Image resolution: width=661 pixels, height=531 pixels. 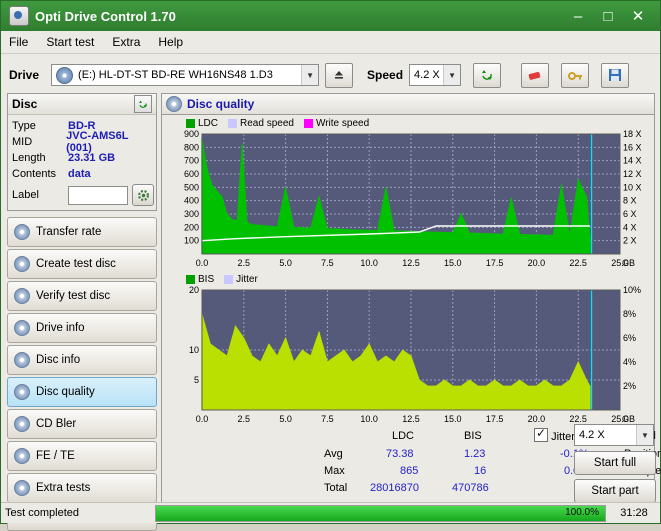 What do you see at coordinates (244, 419) in the screenshot?
I see `svg-text: 2.5` at bounding box center [244, 419].